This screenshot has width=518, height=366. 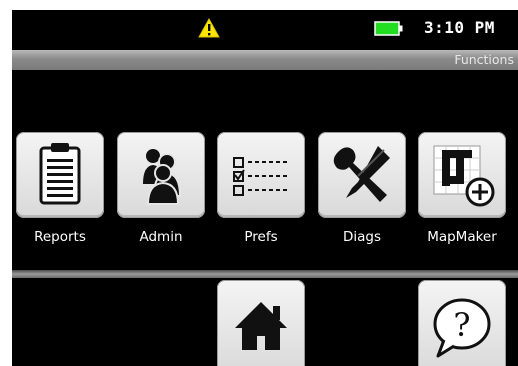 I want to click on checklist-icon, so click(x=260, y=176).